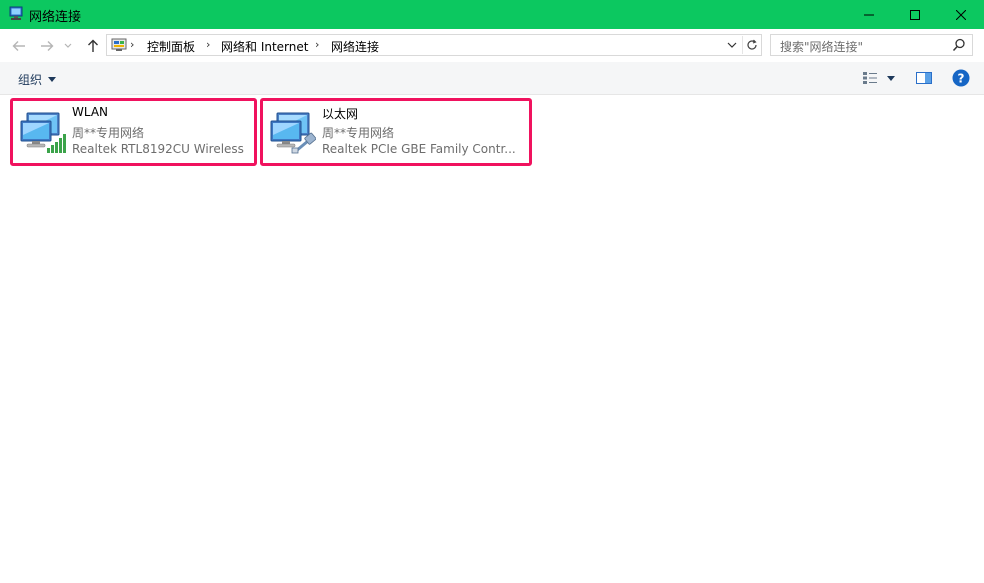 This screenshot has height=583, width=984. I want to click on search-icon, so click(958, 45).